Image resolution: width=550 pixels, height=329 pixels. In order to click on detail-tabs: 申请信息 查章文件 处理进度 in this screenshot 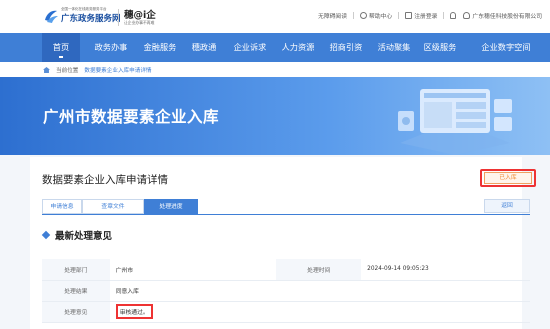, I will do `click(120, 206)`.